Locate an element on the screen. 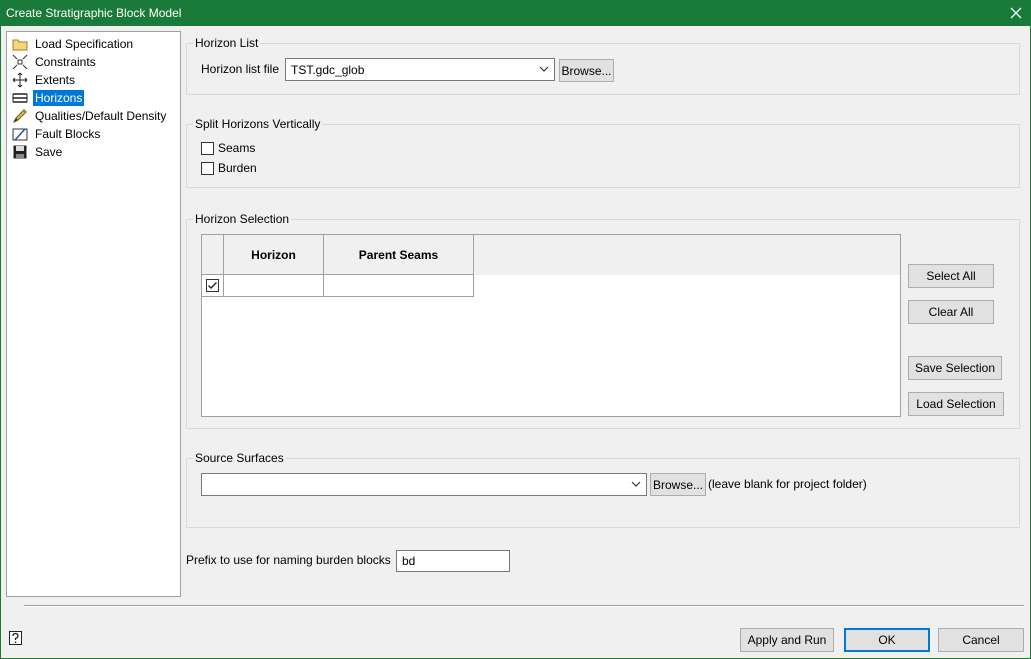 This screenshot has width=1031, height=659. split-horizons-title: Split Horizons Vertically is located at coordinates (258, 124).